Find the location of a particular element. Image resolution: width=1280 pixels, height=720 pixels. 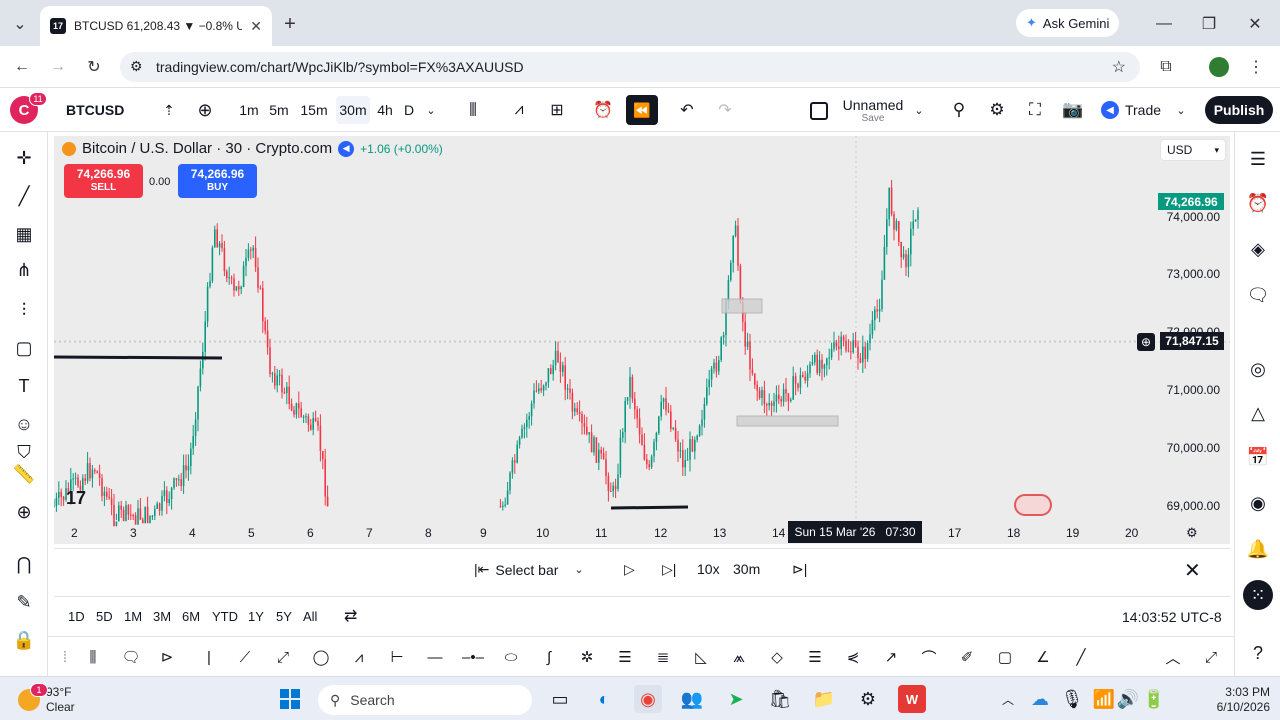

date-range-calendar-icon: ⇄ is located at coordinates (350, 616).